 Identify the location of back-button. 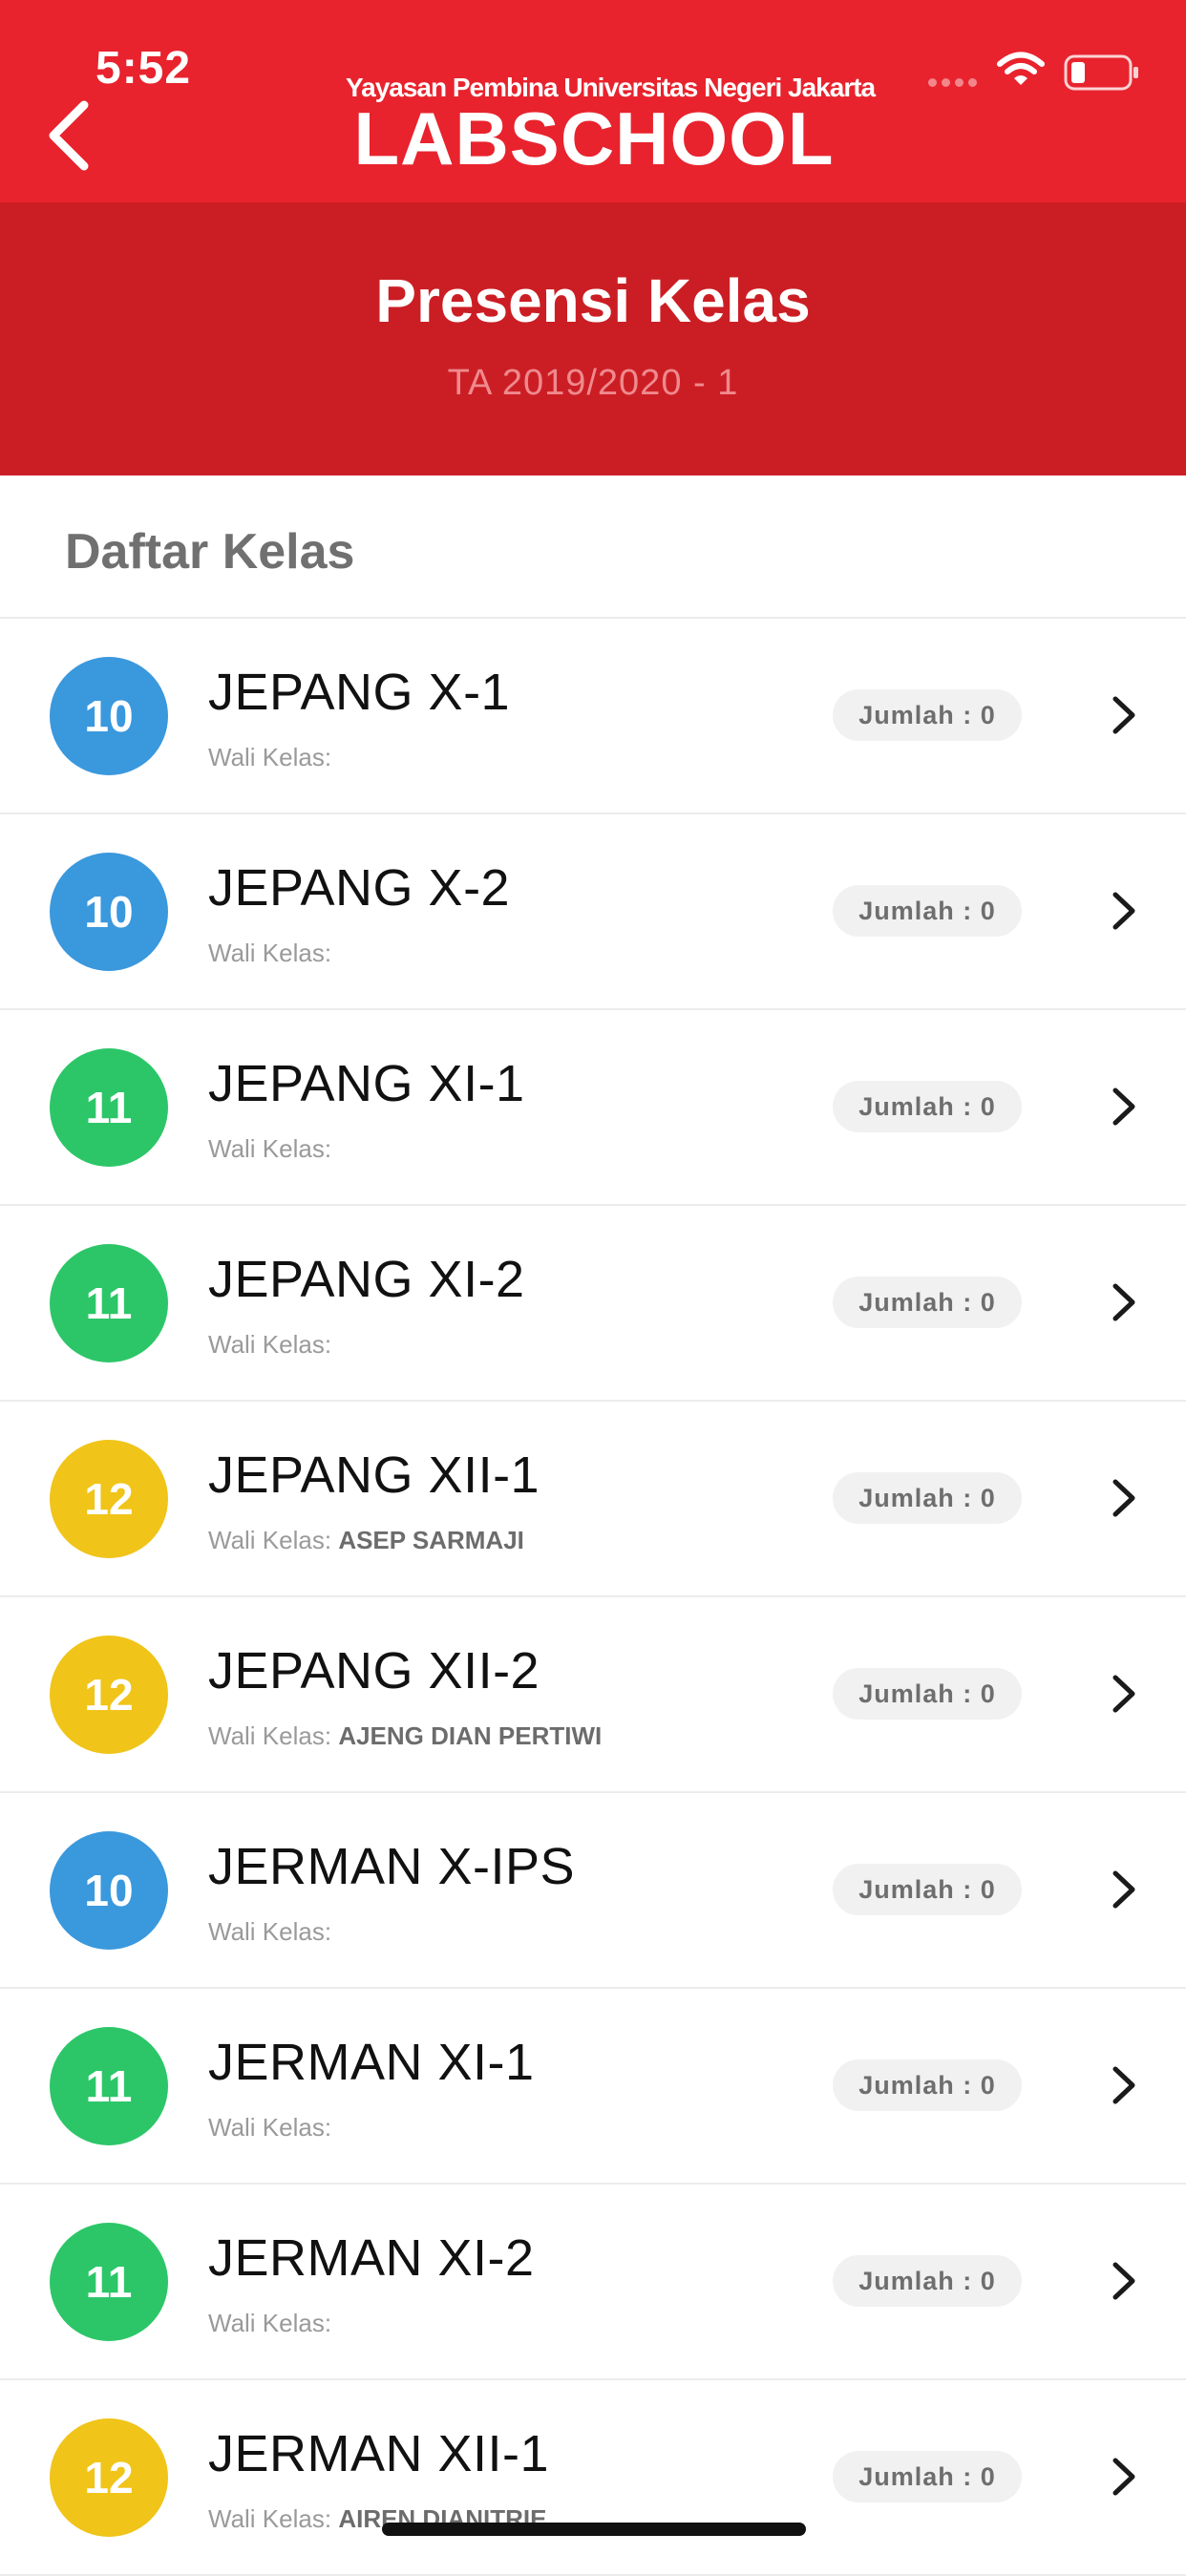
(70, 135).